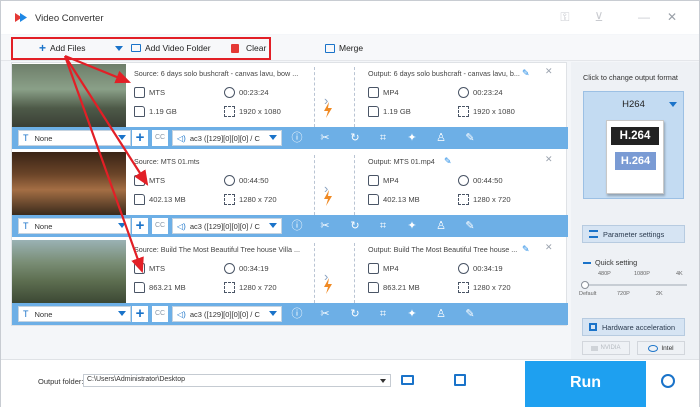  I want to click on source-duration: 00:23:24, so click(246, 92).